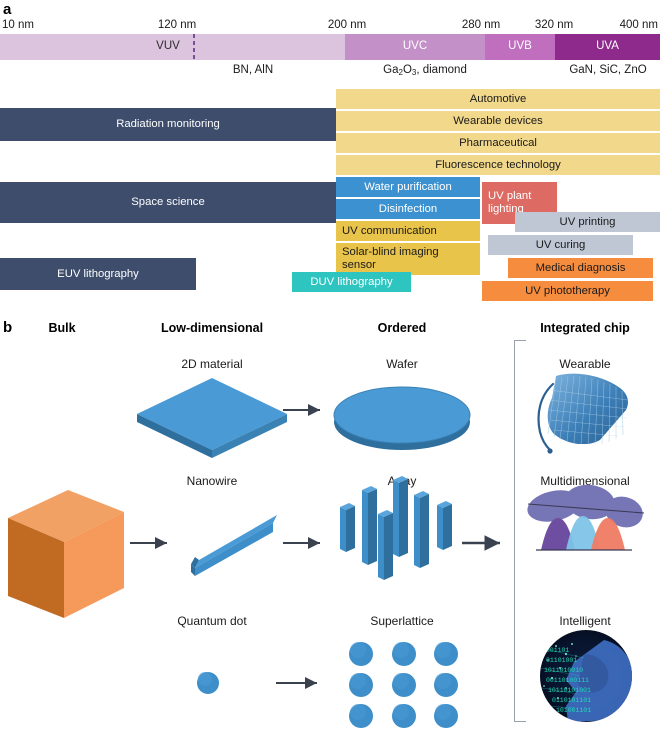 The height and width of the screenshot is (738, 660). Describe the element at coordinates (638, 25) in the screenshot. I see `axis-tick-400nm: 400 nm` at that location.